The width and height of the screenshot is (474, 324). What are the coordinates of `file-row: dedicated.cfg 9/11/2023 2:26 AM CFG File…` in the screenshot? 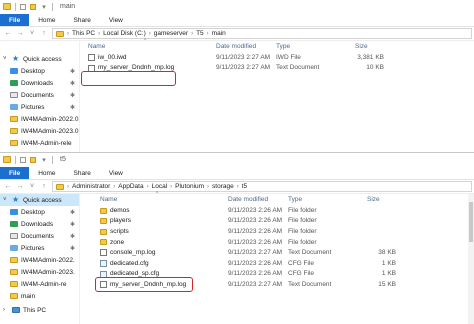 It's located at (279, 263).